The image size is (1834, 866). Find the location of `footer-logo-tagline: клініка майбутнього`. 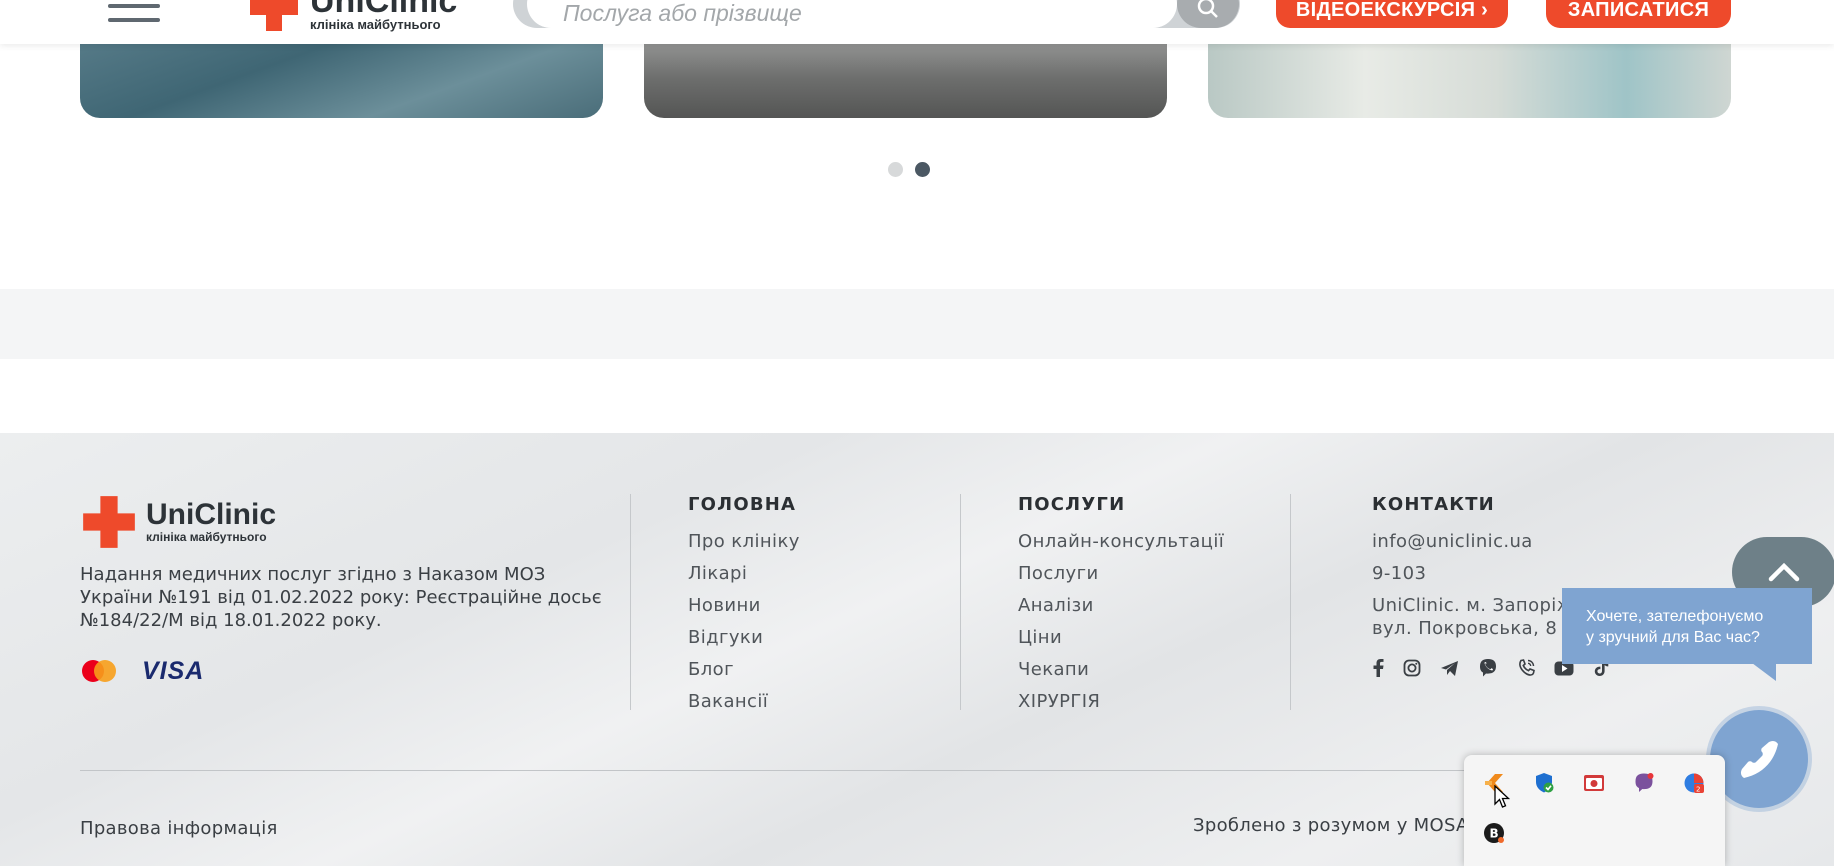

footer-logo-tagline: клініка майбутнього is located at coordinates (206, 537).